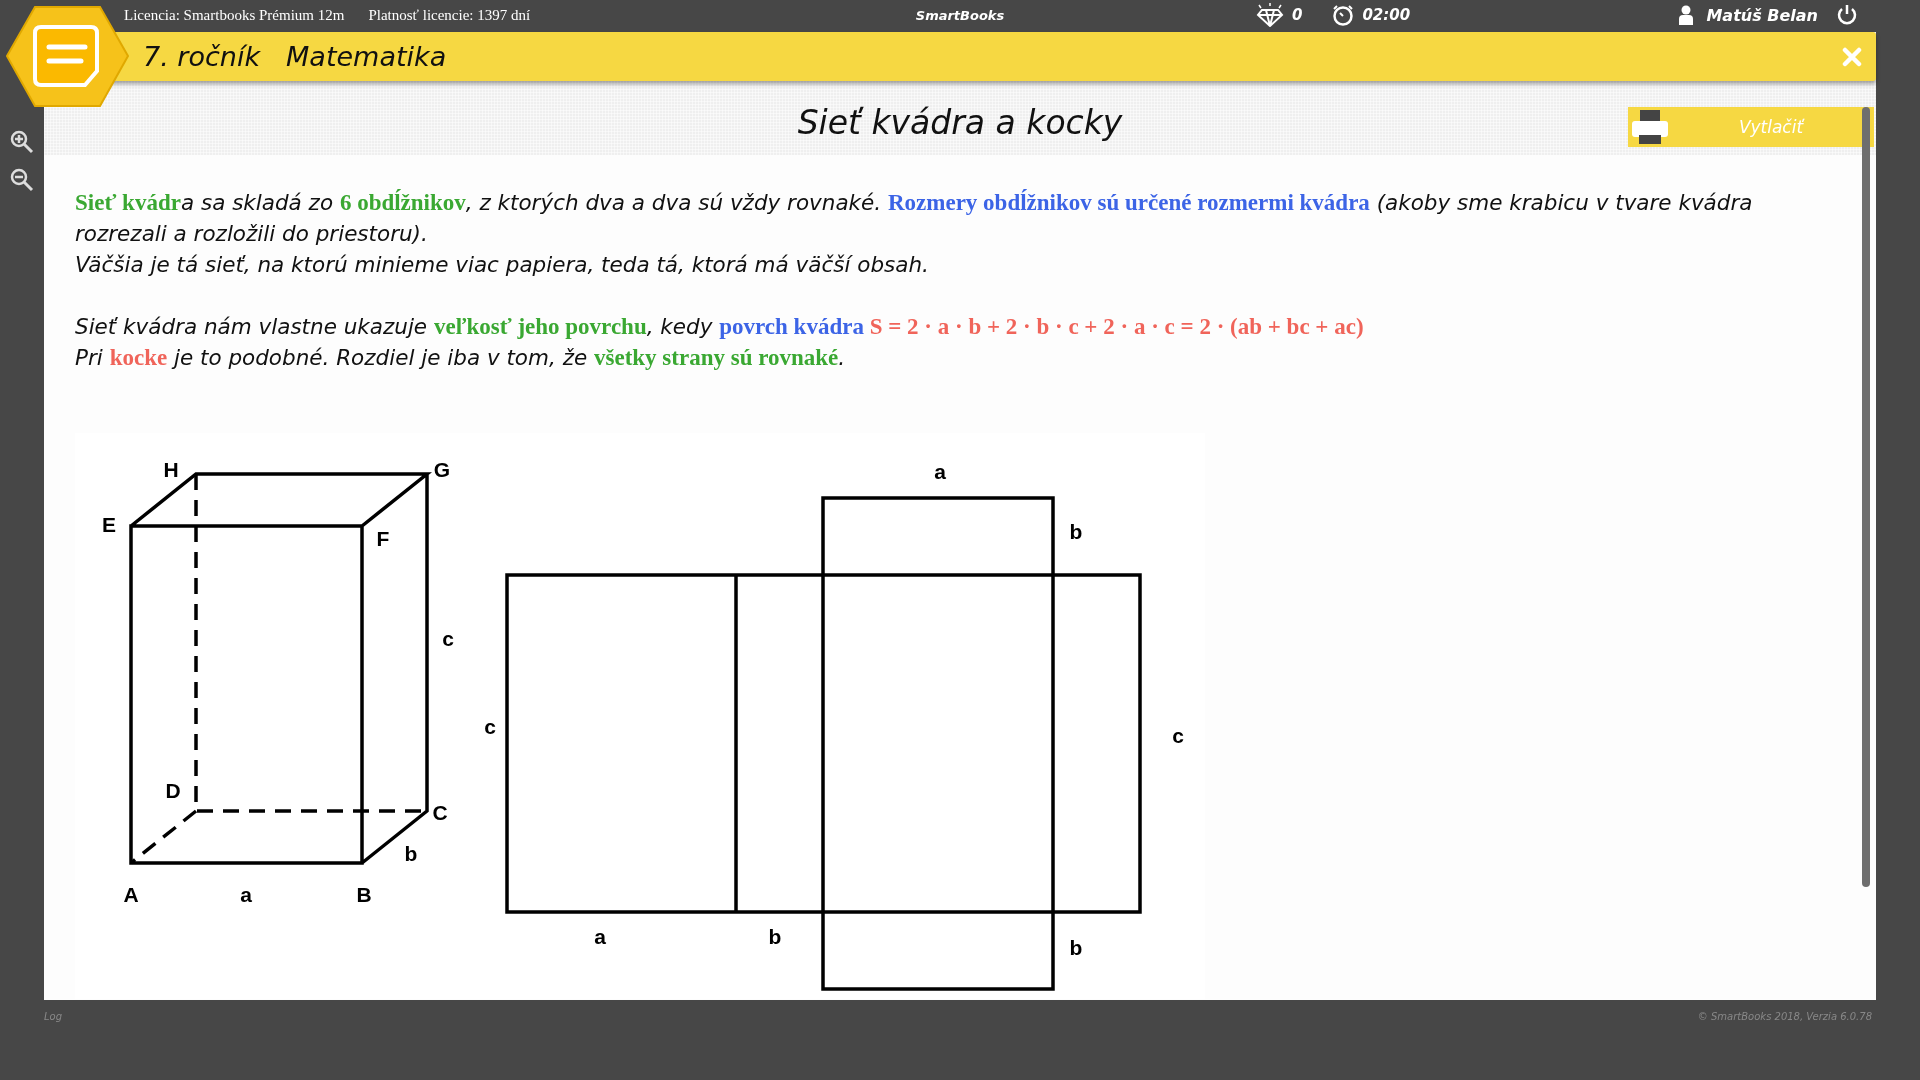  Describe the element at coordinates (1847, 15) in the screenshot. I see `power-icon` at that location.